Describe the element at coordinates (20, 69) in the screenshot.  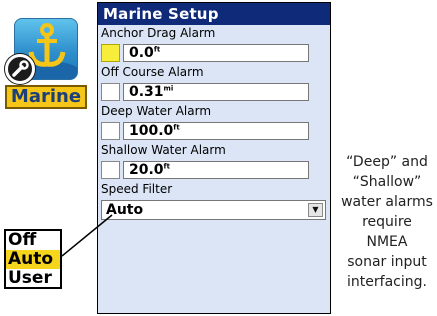
I see `wrench-icon` at that location.